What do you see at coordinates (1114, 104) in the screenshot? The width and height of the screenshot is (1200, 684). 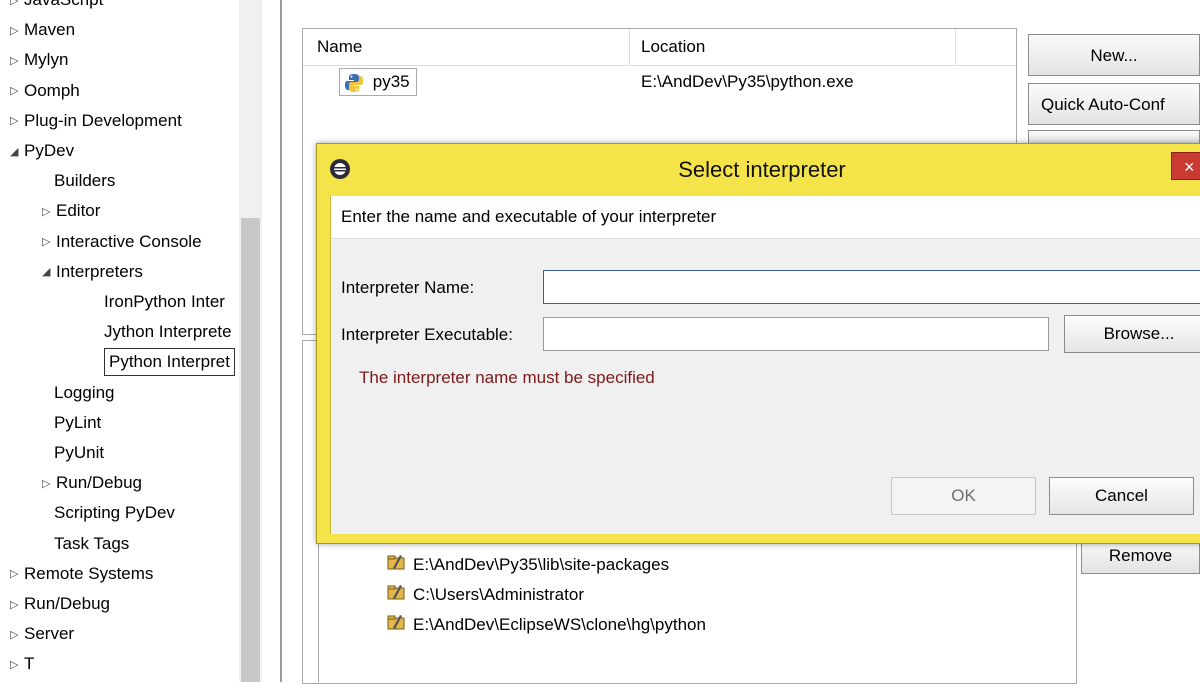 I see `quick-auto-config-button: Quick Auto-Conf` at bounding box center [1114, 104].